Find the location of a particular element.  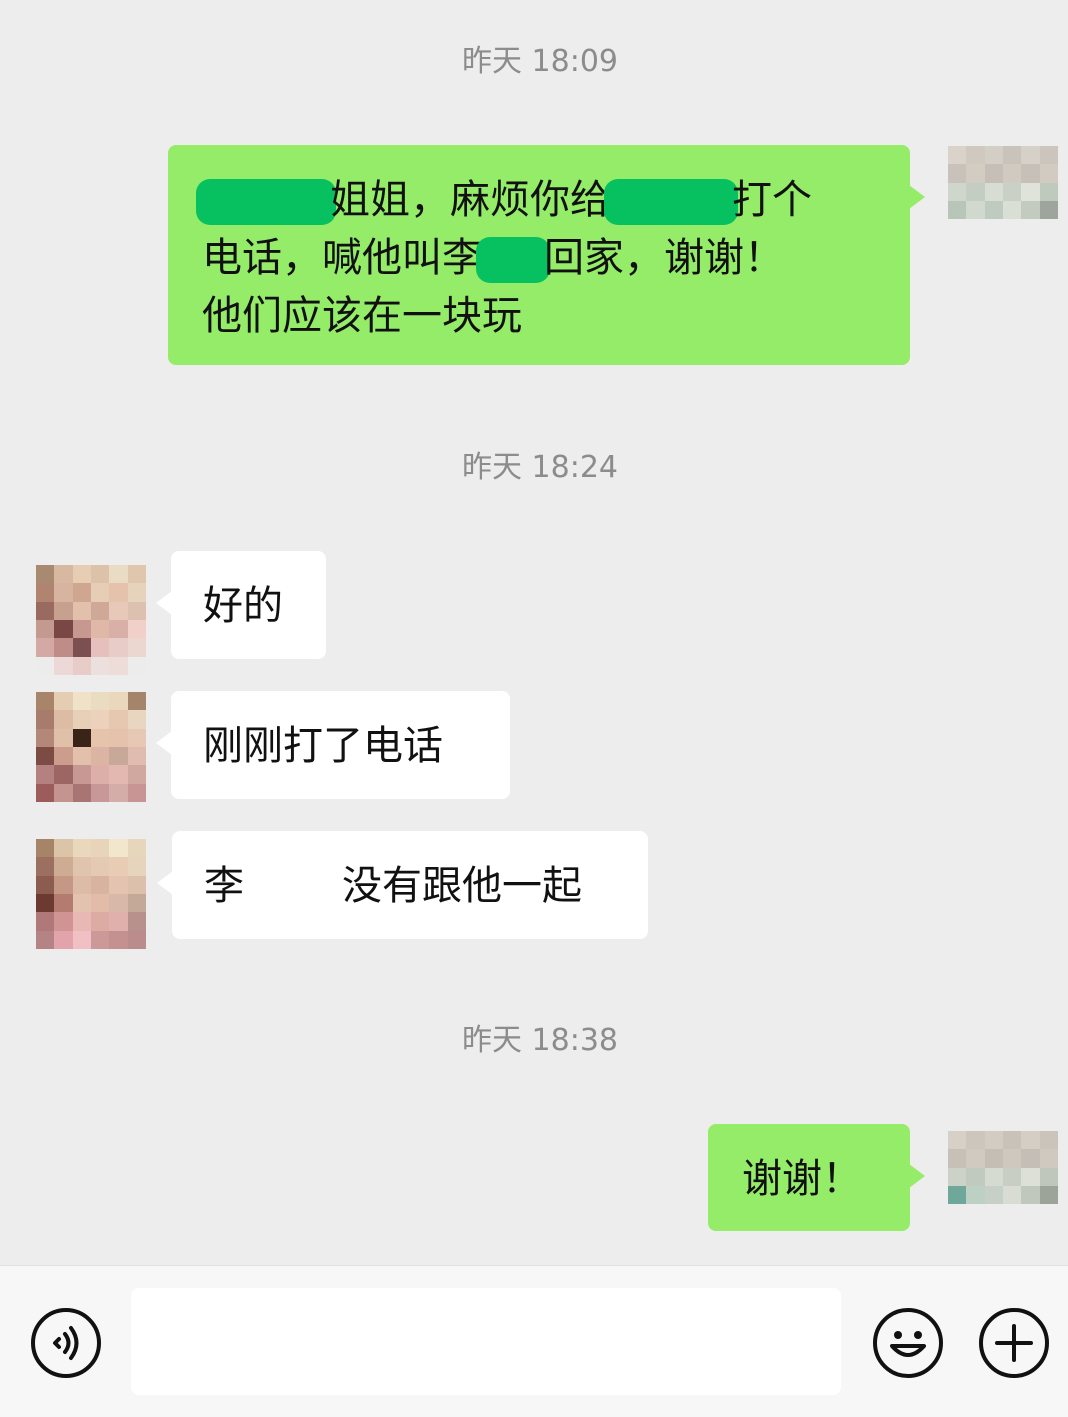

timestamp: 昨天 18:38 is located at coordinates (540, 1040).